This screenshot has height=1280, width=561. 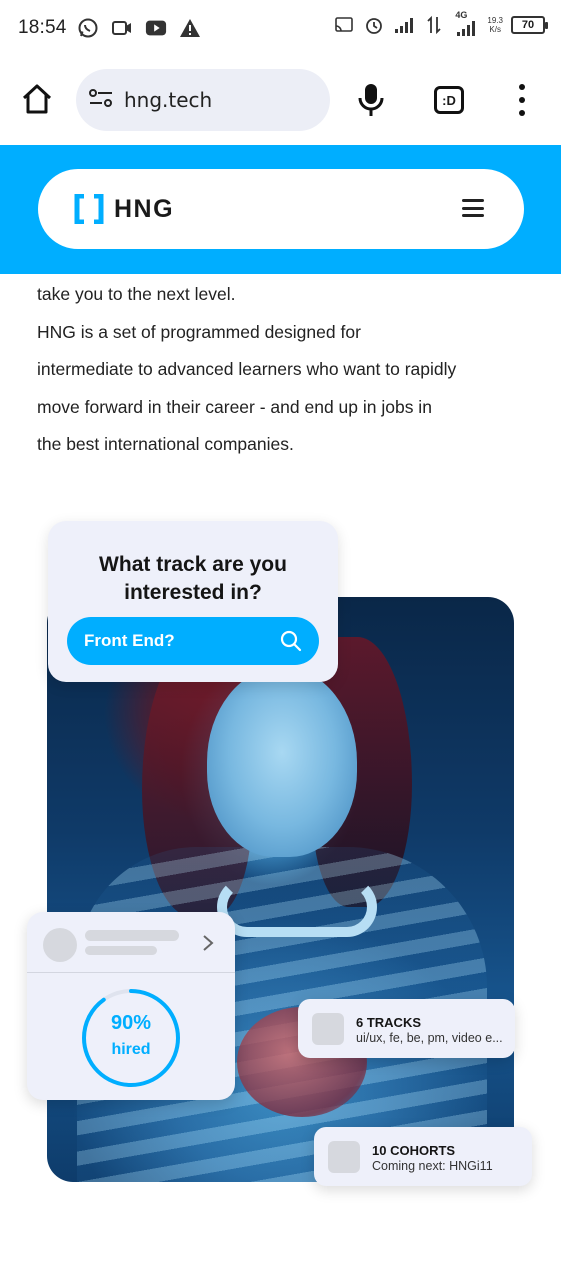 What do you see at coordinates (131, 1049) in the screenshot?
I see `hired-label: hired` at bounding box center [131, 1049].